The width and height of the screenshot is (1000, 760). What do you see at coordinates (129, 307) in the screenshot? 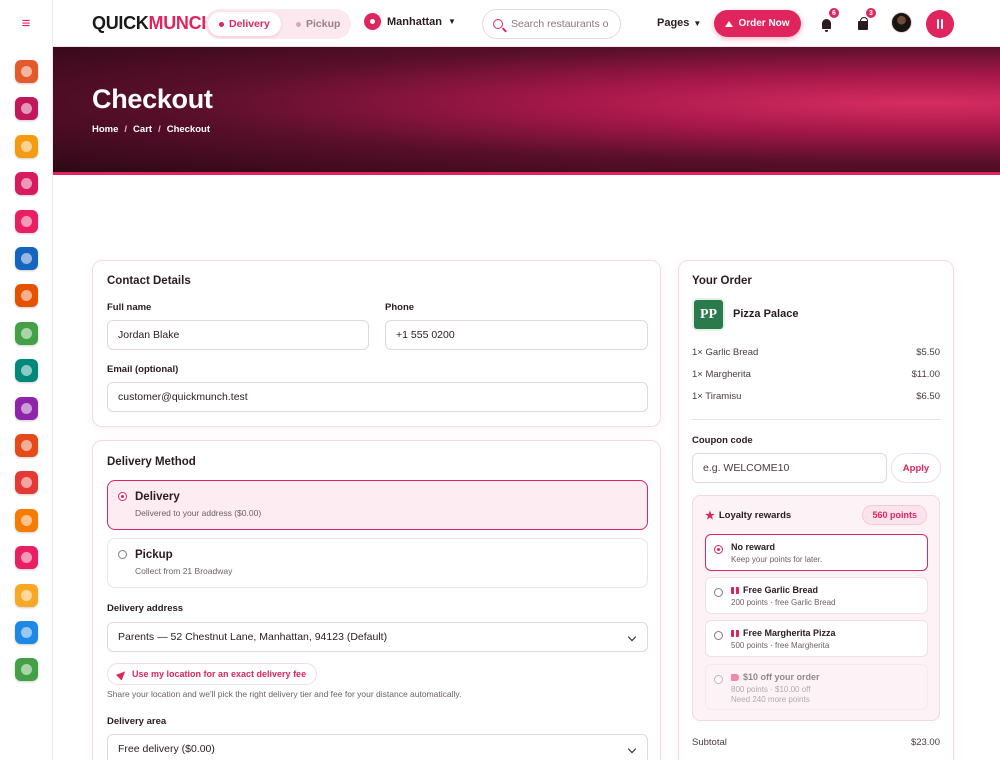
I see `full-name-label: Full name` at bounding box center [129, 307].